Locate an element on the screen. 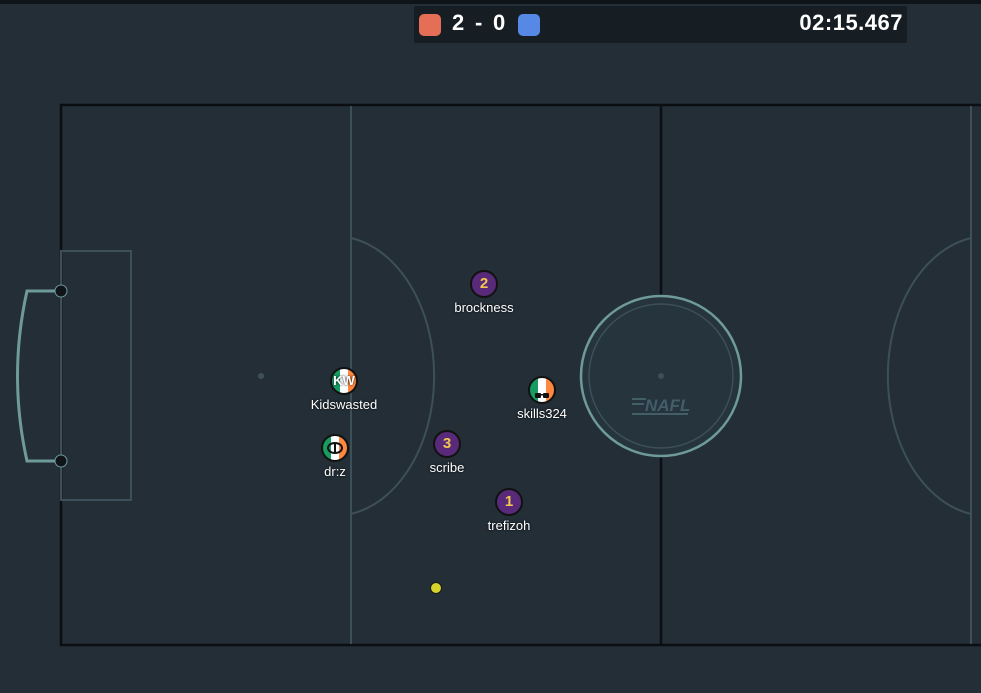  player-name: Kidswasted is located at coordinates (344, 404).